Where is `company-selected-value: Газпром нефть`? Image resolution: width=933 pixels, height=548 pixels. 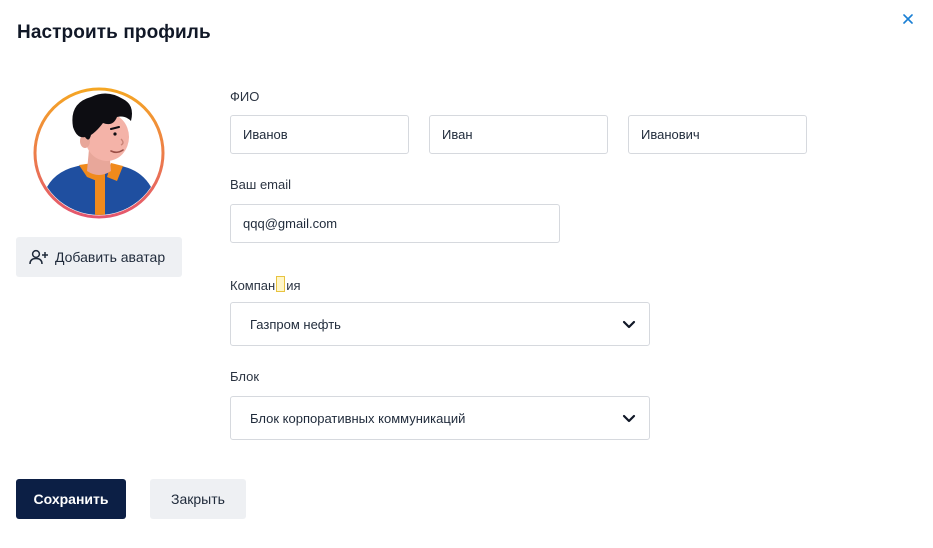
company-selected-value: Газпром нефть is located at coordinates (295, 324).